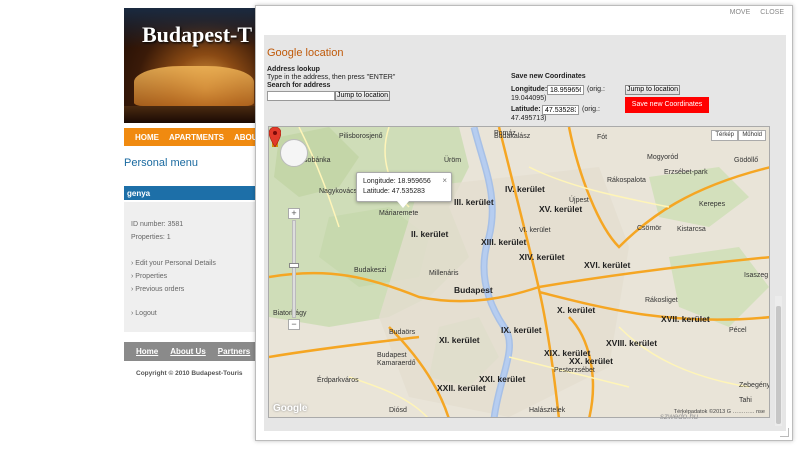 The width and height of the screenshot is (800, 449). What do you see at coordinates (301, 96) in the screenshot?
I see `search-input` at bounding box center [301, 96].